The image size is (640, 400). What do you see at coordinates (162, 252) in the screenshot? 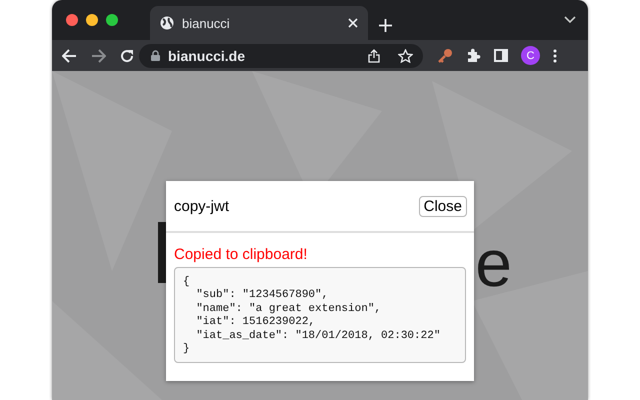
I see `letter-stroke` at bounding box center [162, 252].